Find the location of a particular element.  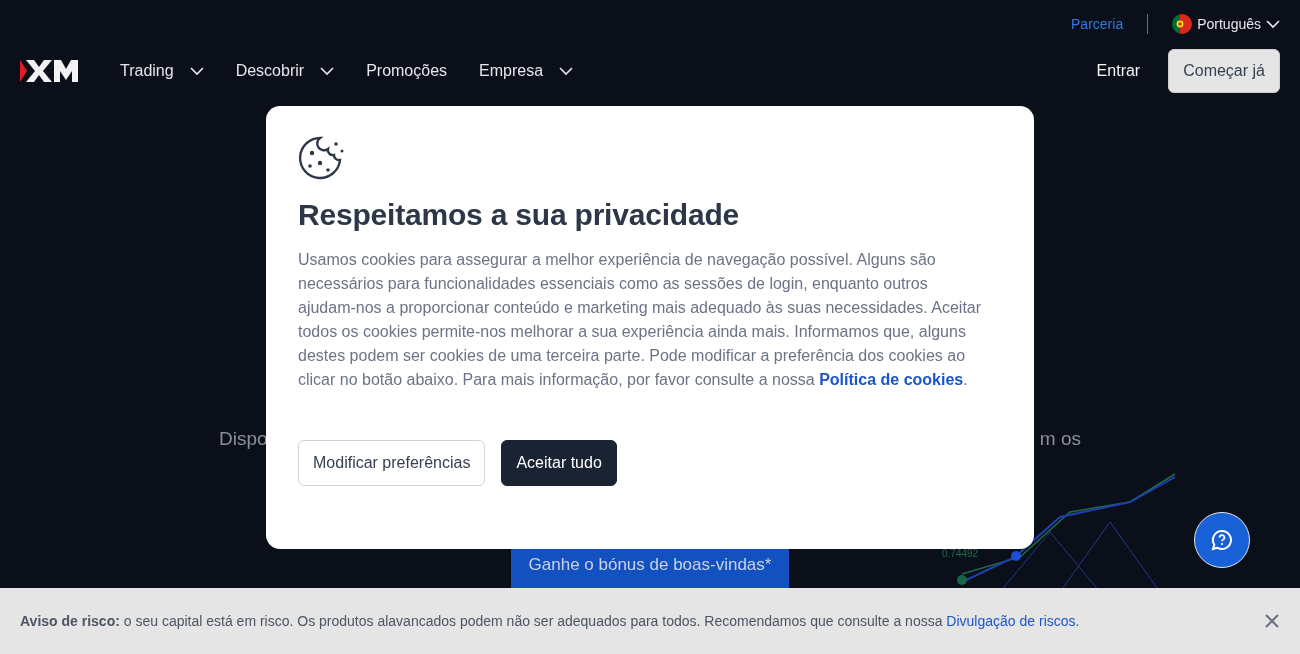

modify-preferences-button: Modificar preferências is located at coordinates (392, 463).